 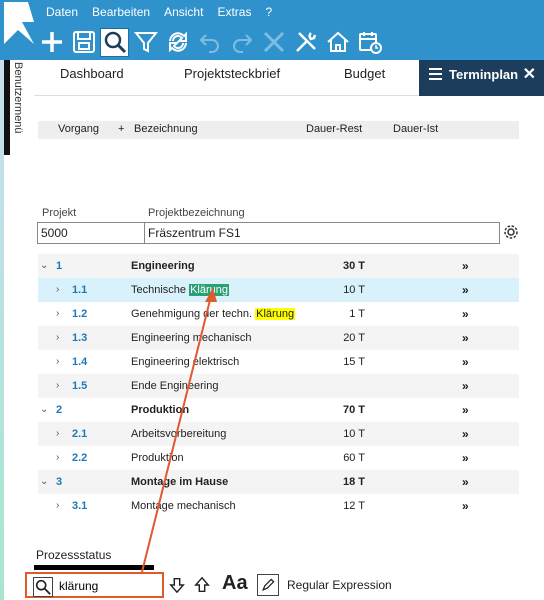 I want to click on col-plus: +, so click(x=121, y=129).